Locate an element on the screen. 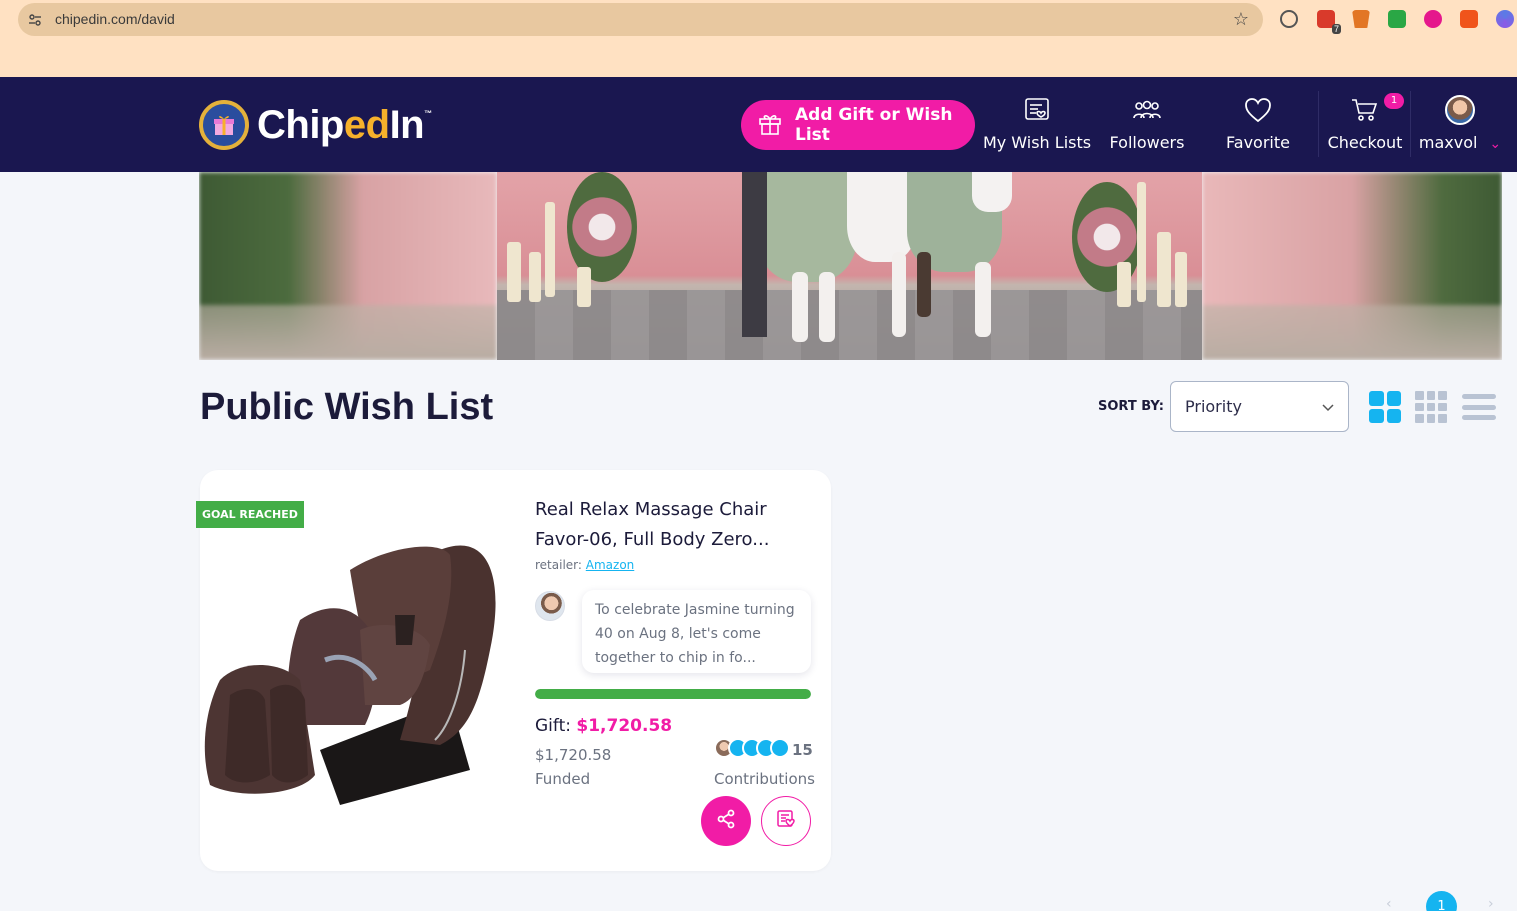 This screenshot has height=911, width=1517. extension-icon: 7 is located at coordinates (1329, 22).